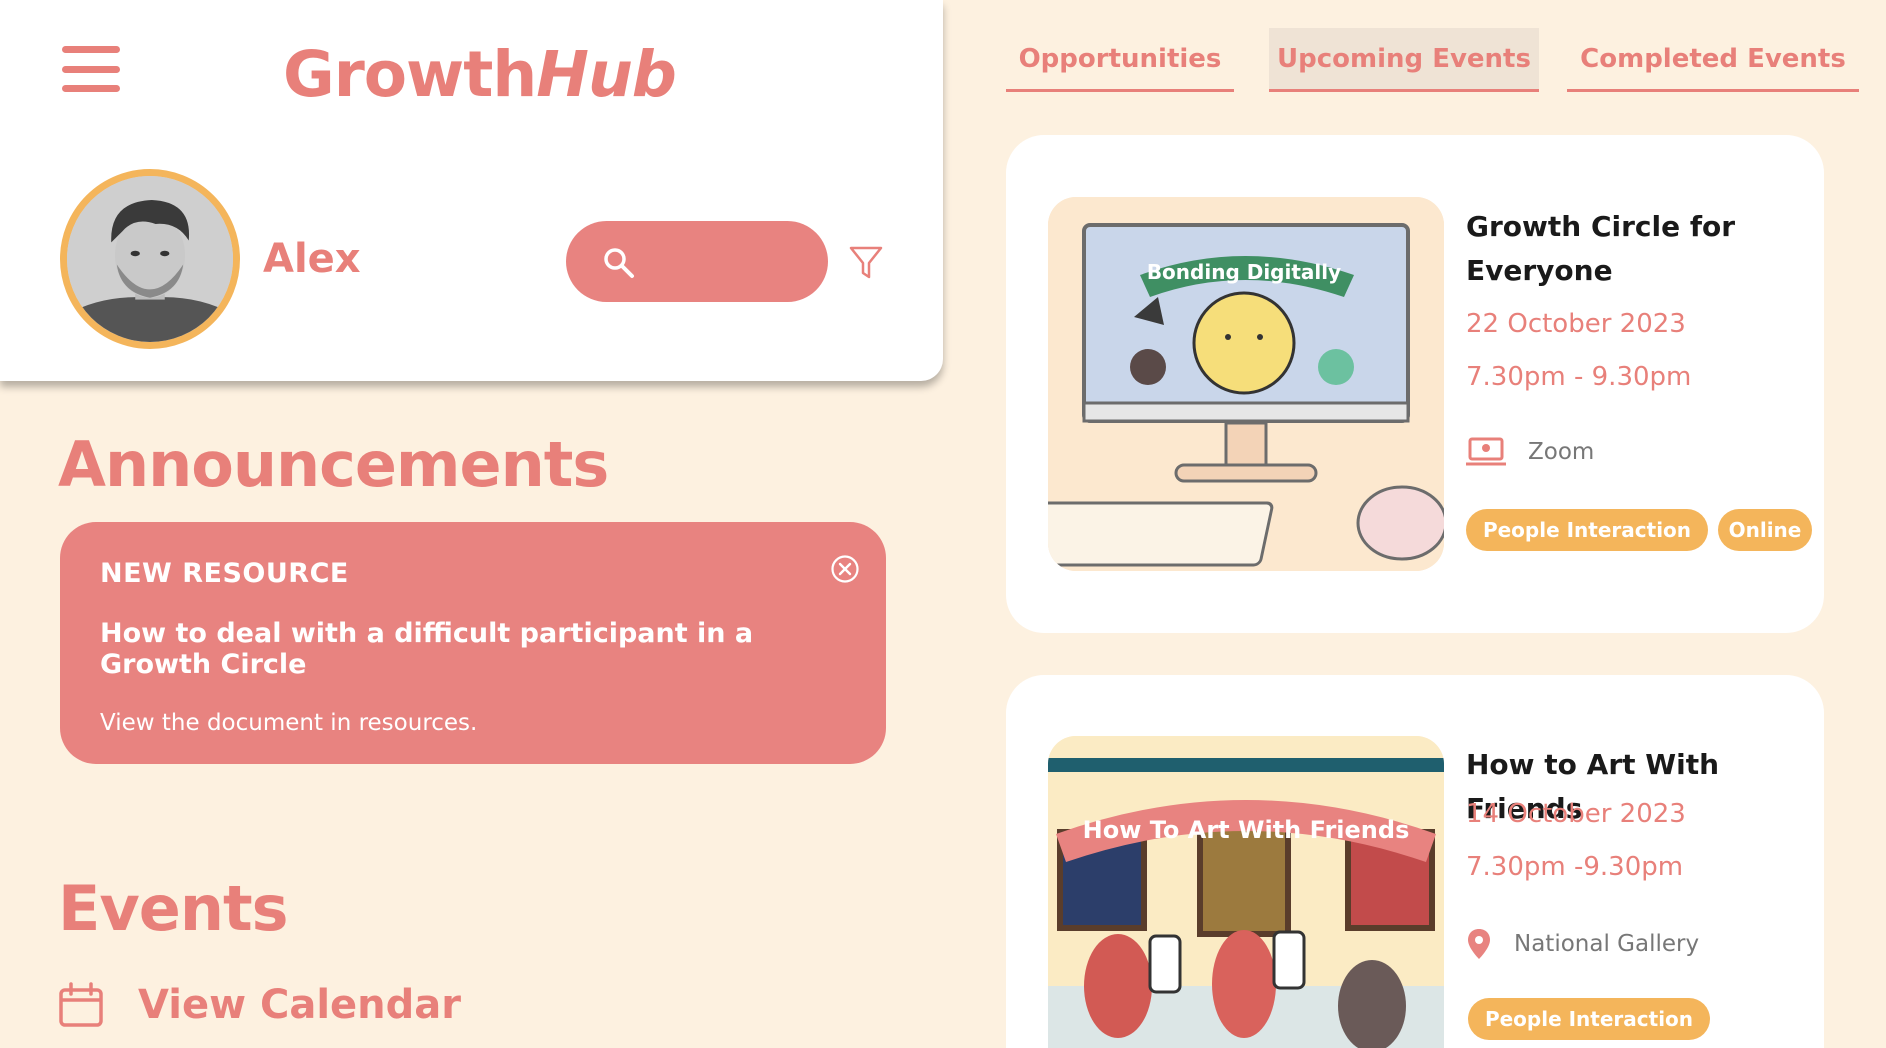  Describe the element at coordinates (289, 723) in the screenshot. I see `announcement-body: View the document in resources.` at that location.